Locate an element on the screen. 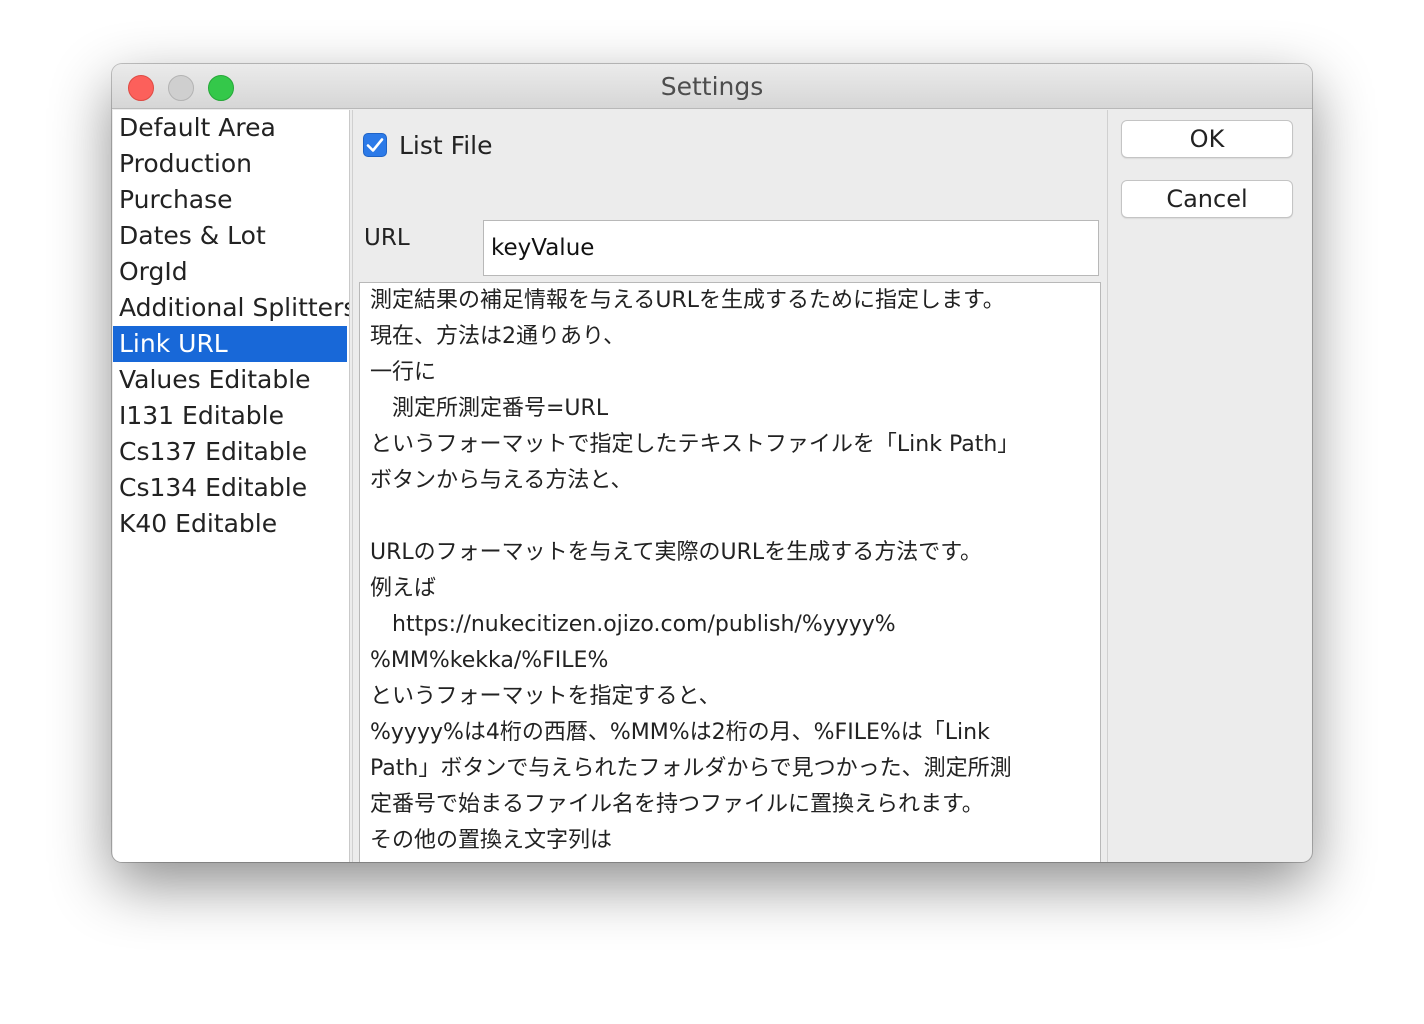  minimize-window-button is located at coordinates (181, 88).